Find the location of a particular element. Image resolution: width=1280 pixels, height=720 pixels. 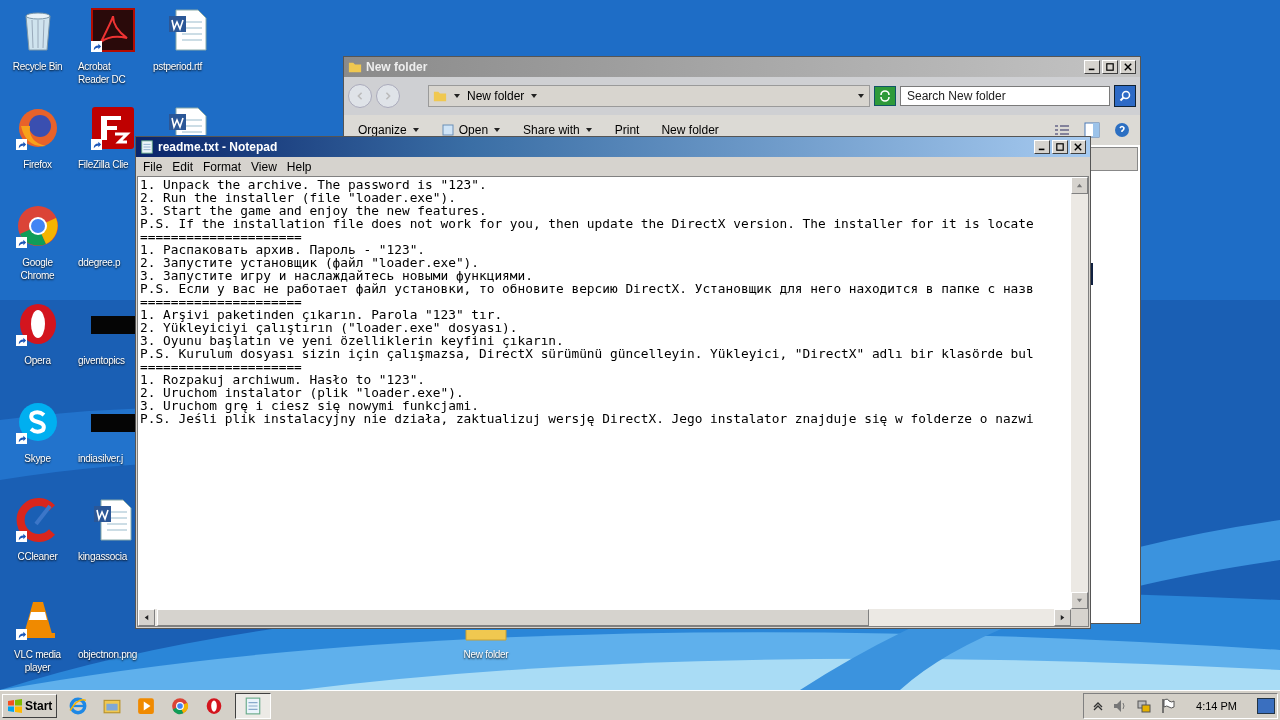

text-line: 2. Run the installer (file "loader.exe"). is located at coordinates (298, 197).